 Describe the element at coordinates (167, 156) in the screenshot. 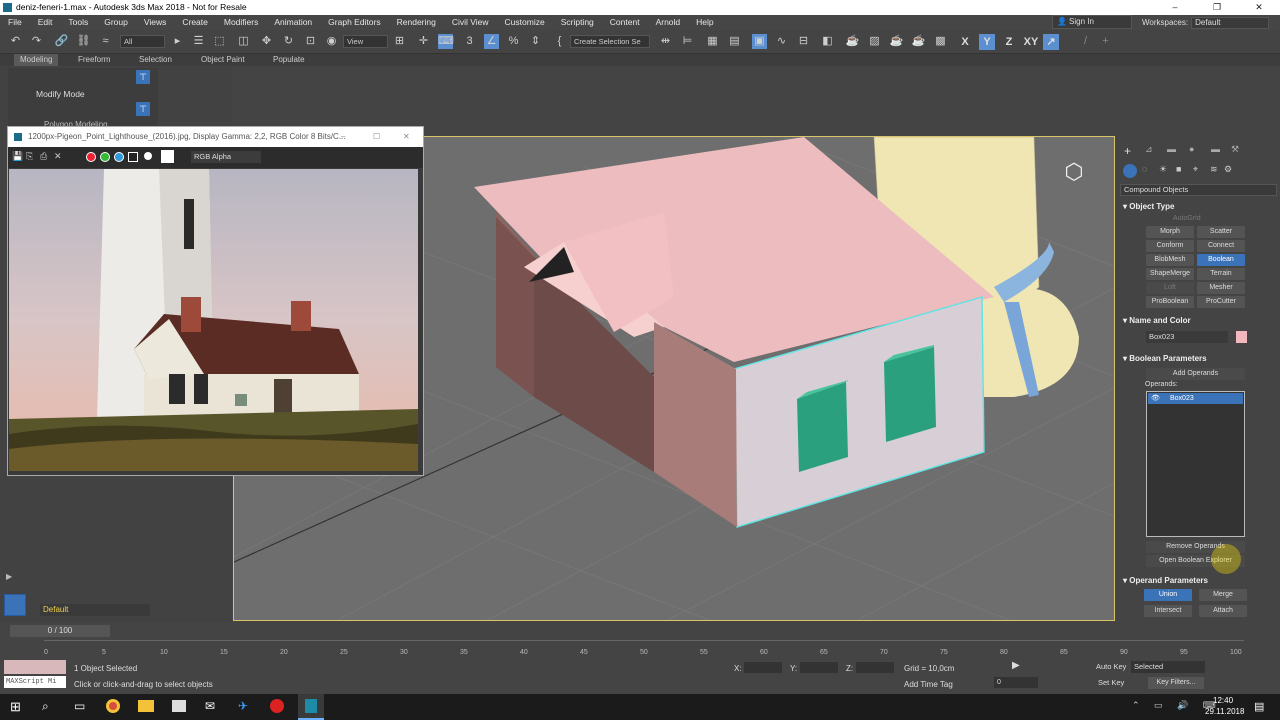

I see `background-swatch` at that location.